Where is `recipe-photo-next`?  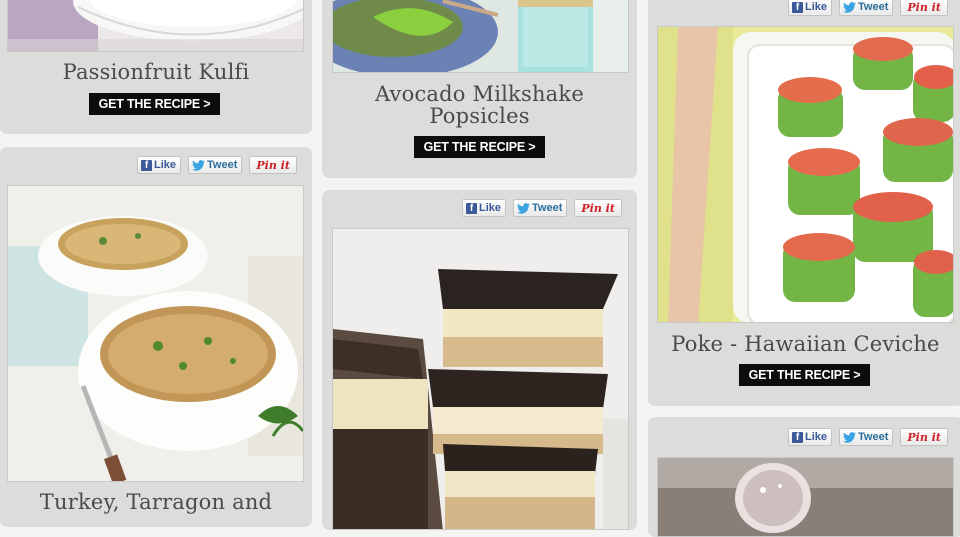
recipe-photo-next is located at coordinates (805, 497).